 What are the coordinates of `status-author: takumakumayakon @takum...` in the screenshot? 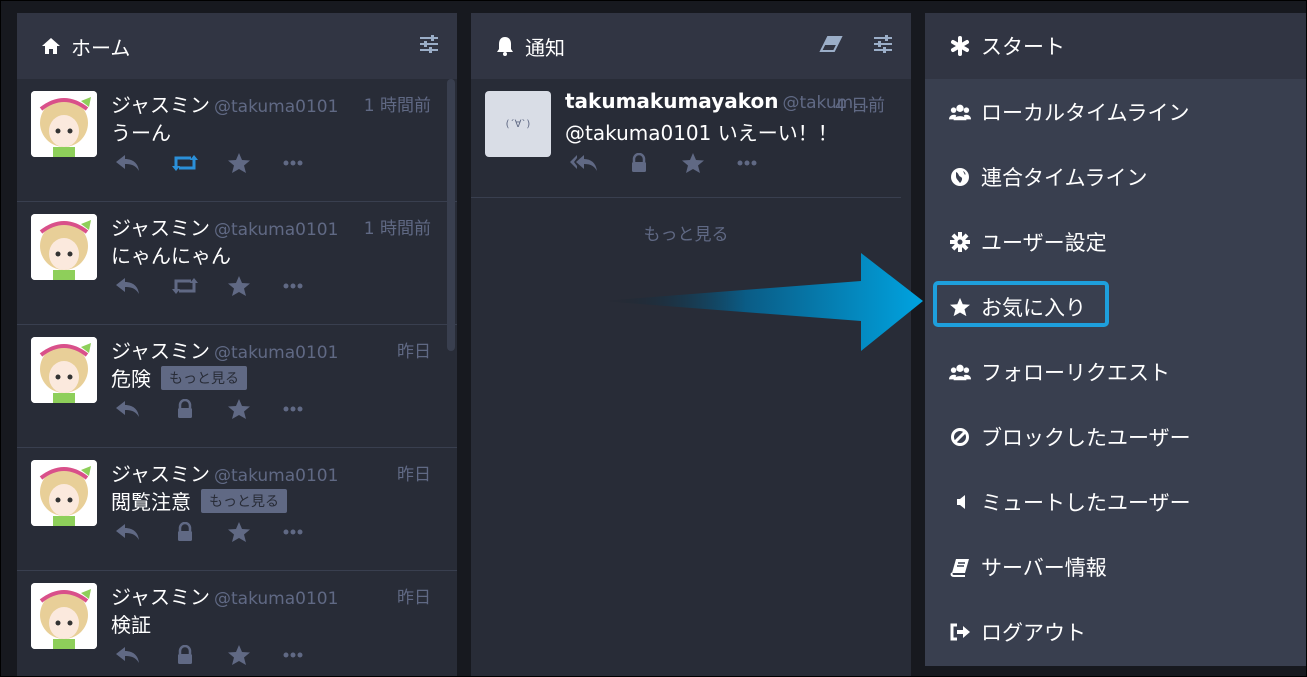 It's located at (717, 101).